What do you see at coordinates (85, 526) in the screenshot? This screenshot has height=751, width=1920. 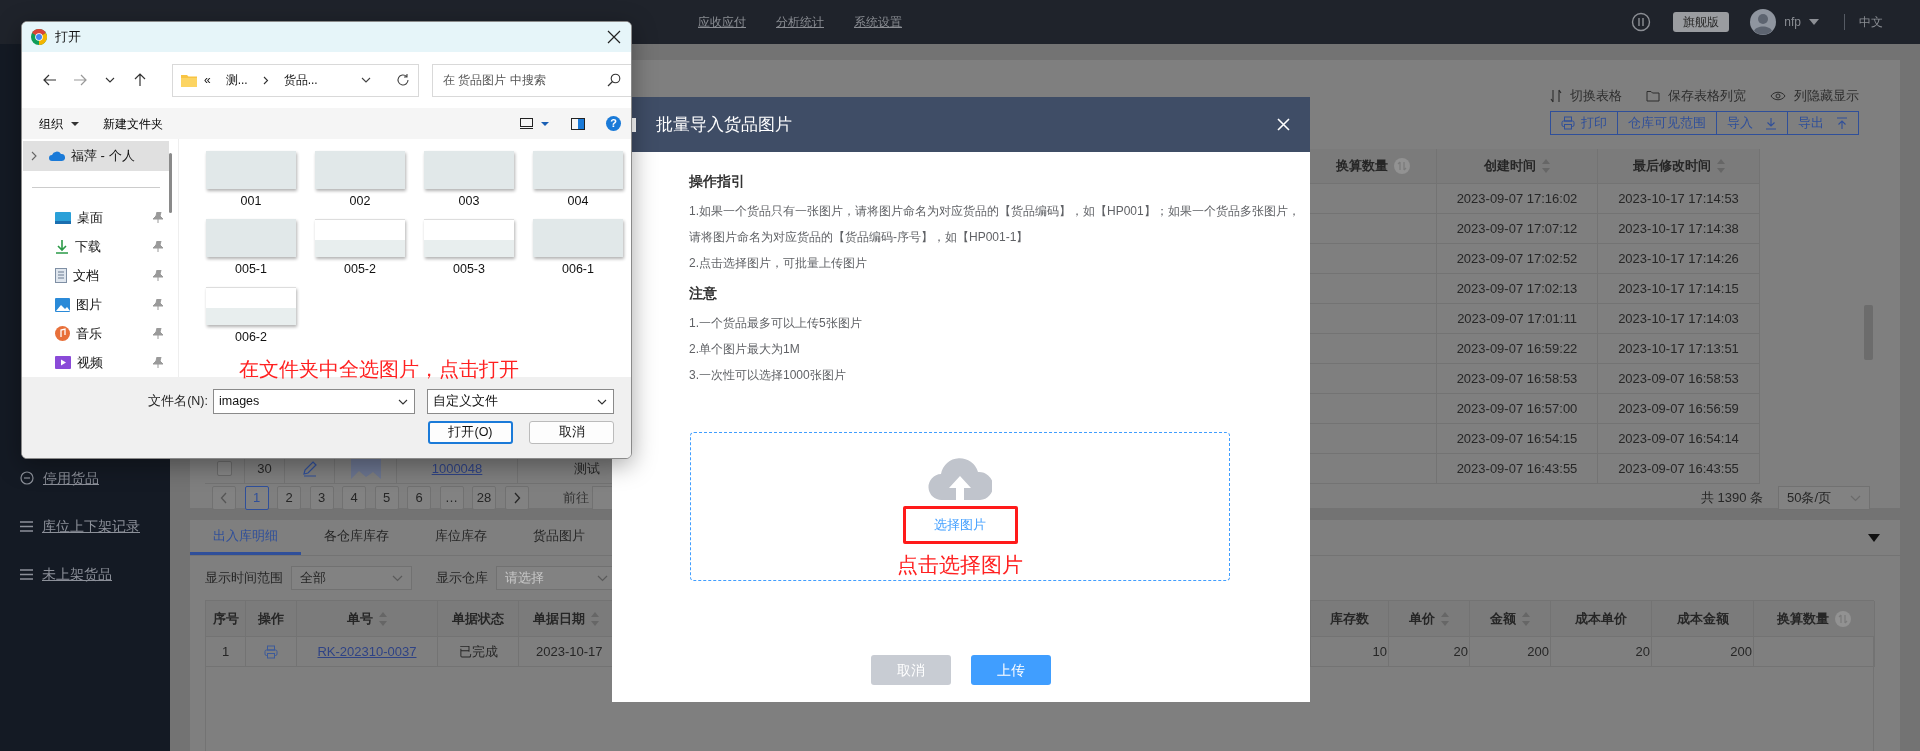 I see `sidebar-item: 库位上下架记录` at bounding box center [85, 526].